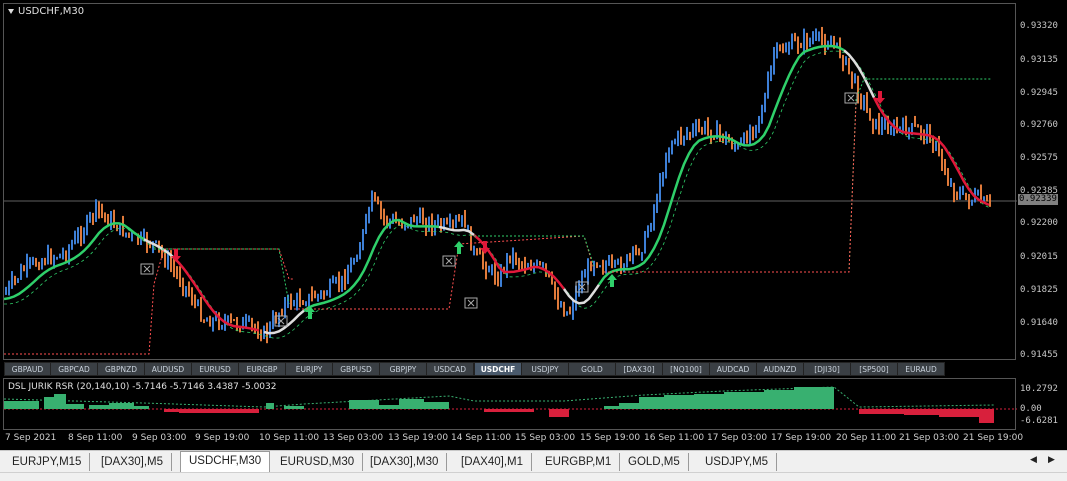  I want to click on chart-tab-usdjpym5: USDJPY,M5, so click(737, 462).